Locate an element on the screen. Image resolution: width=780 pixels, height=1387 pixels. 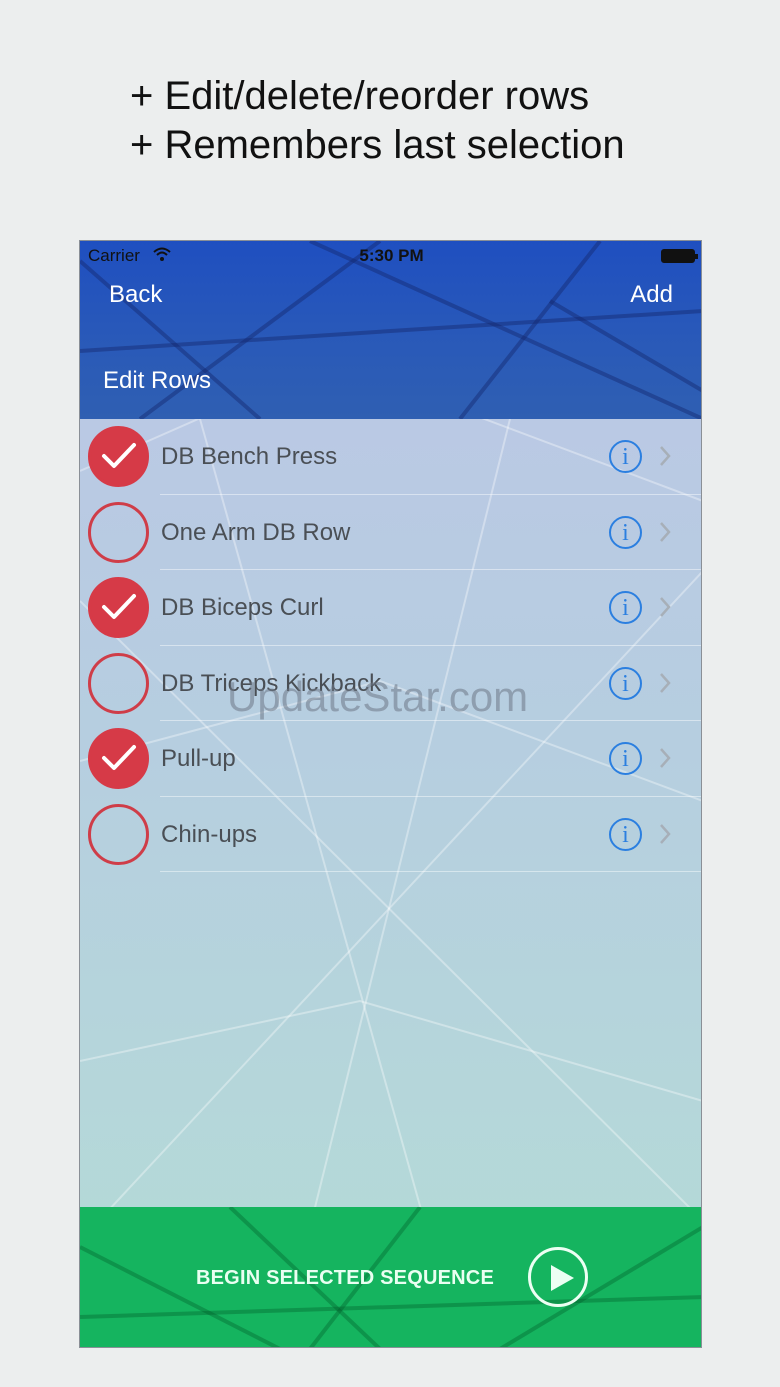
begin-sequence-button: BEGIN SELECTED SEQUENCE is located at coordinates (390, 1277).